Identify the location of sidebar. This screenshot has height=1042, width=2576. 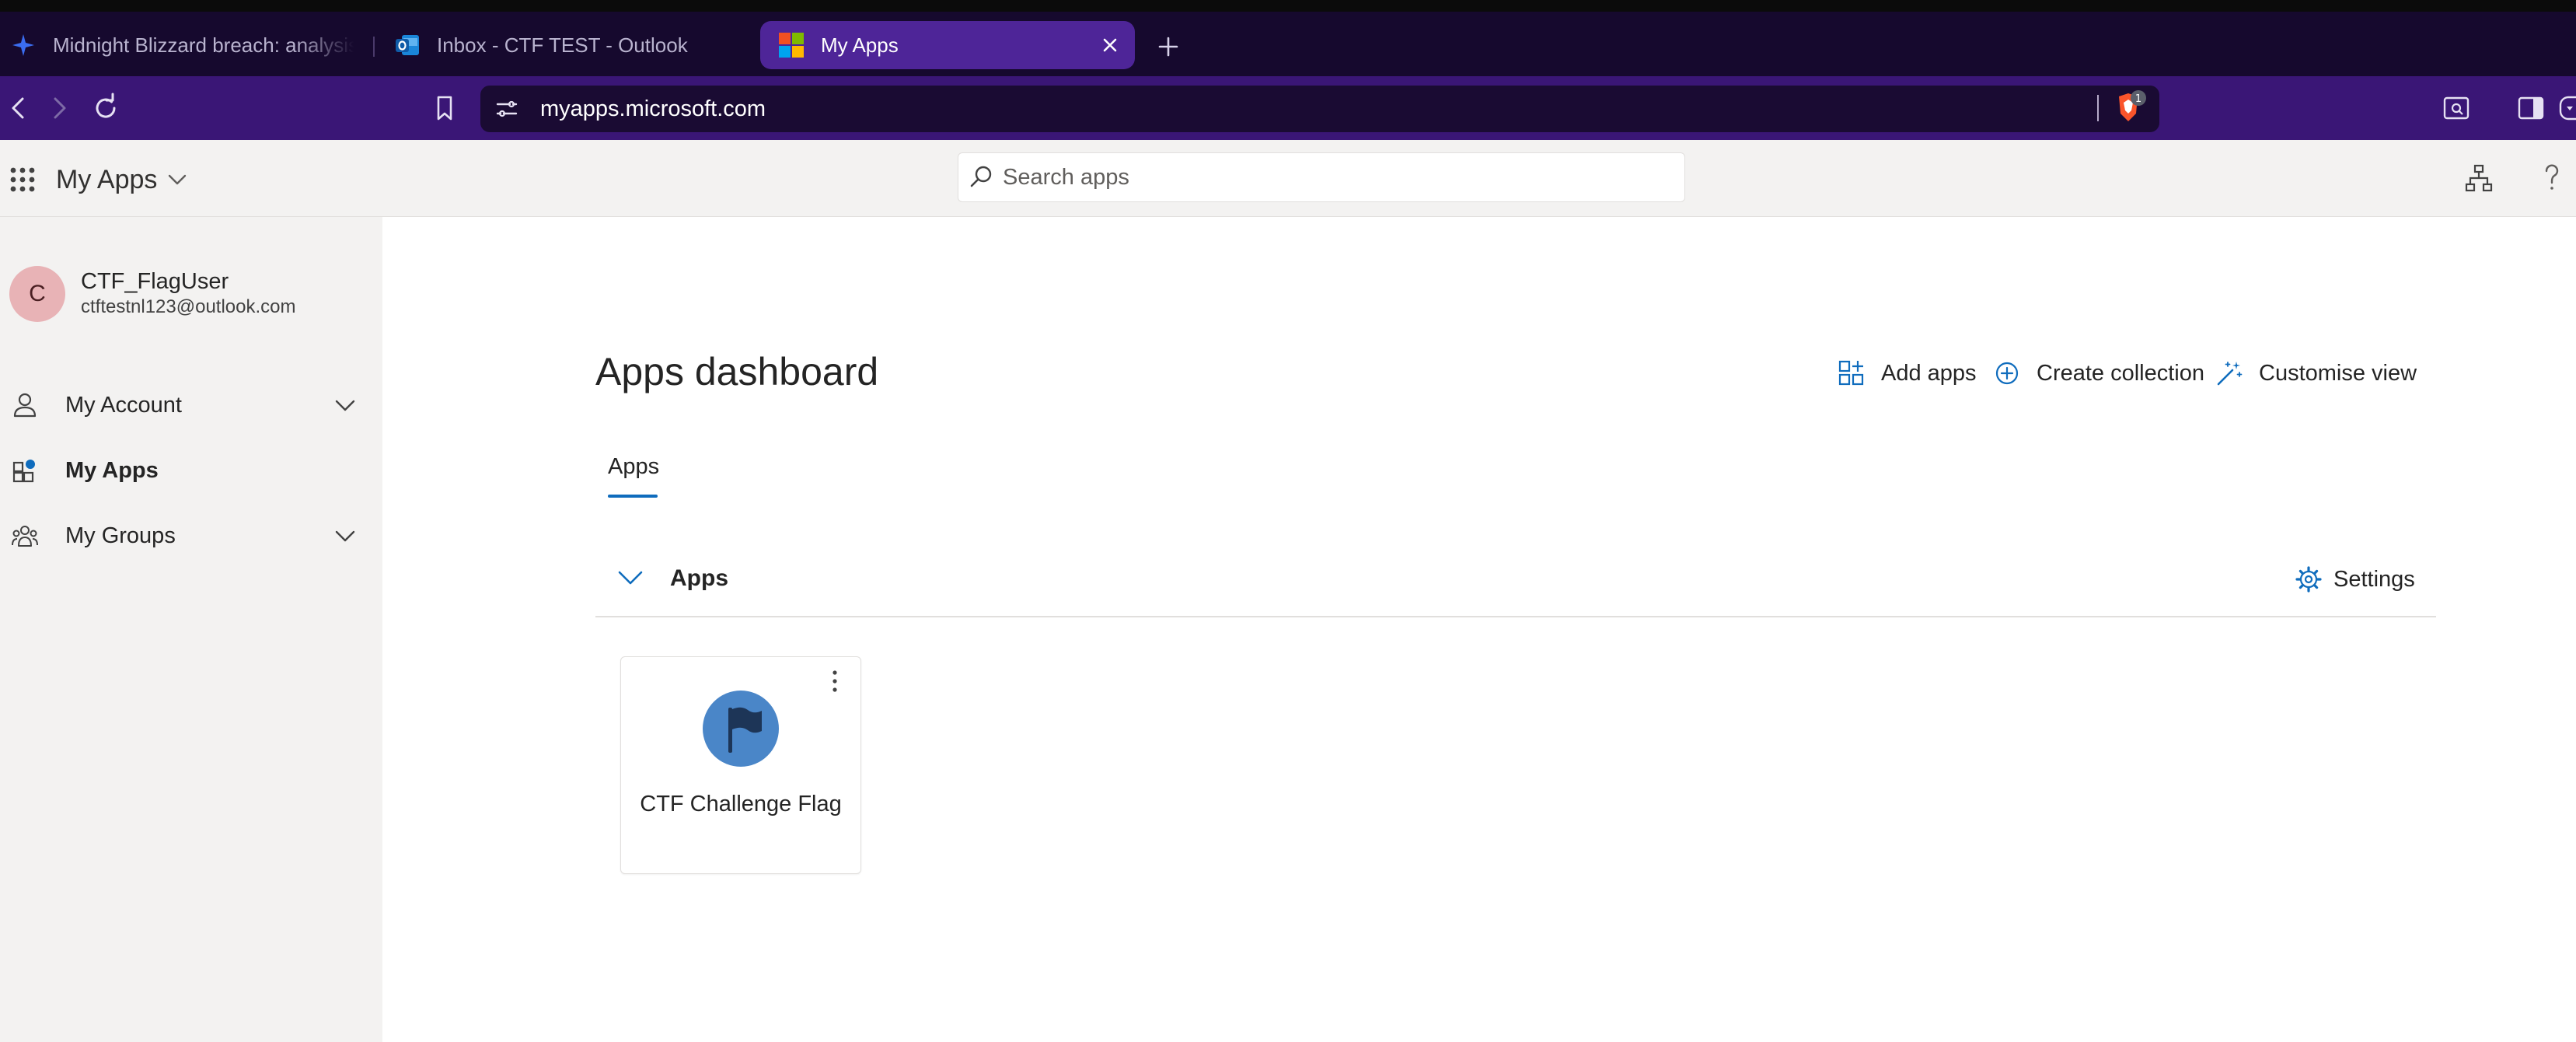
(191, 629).